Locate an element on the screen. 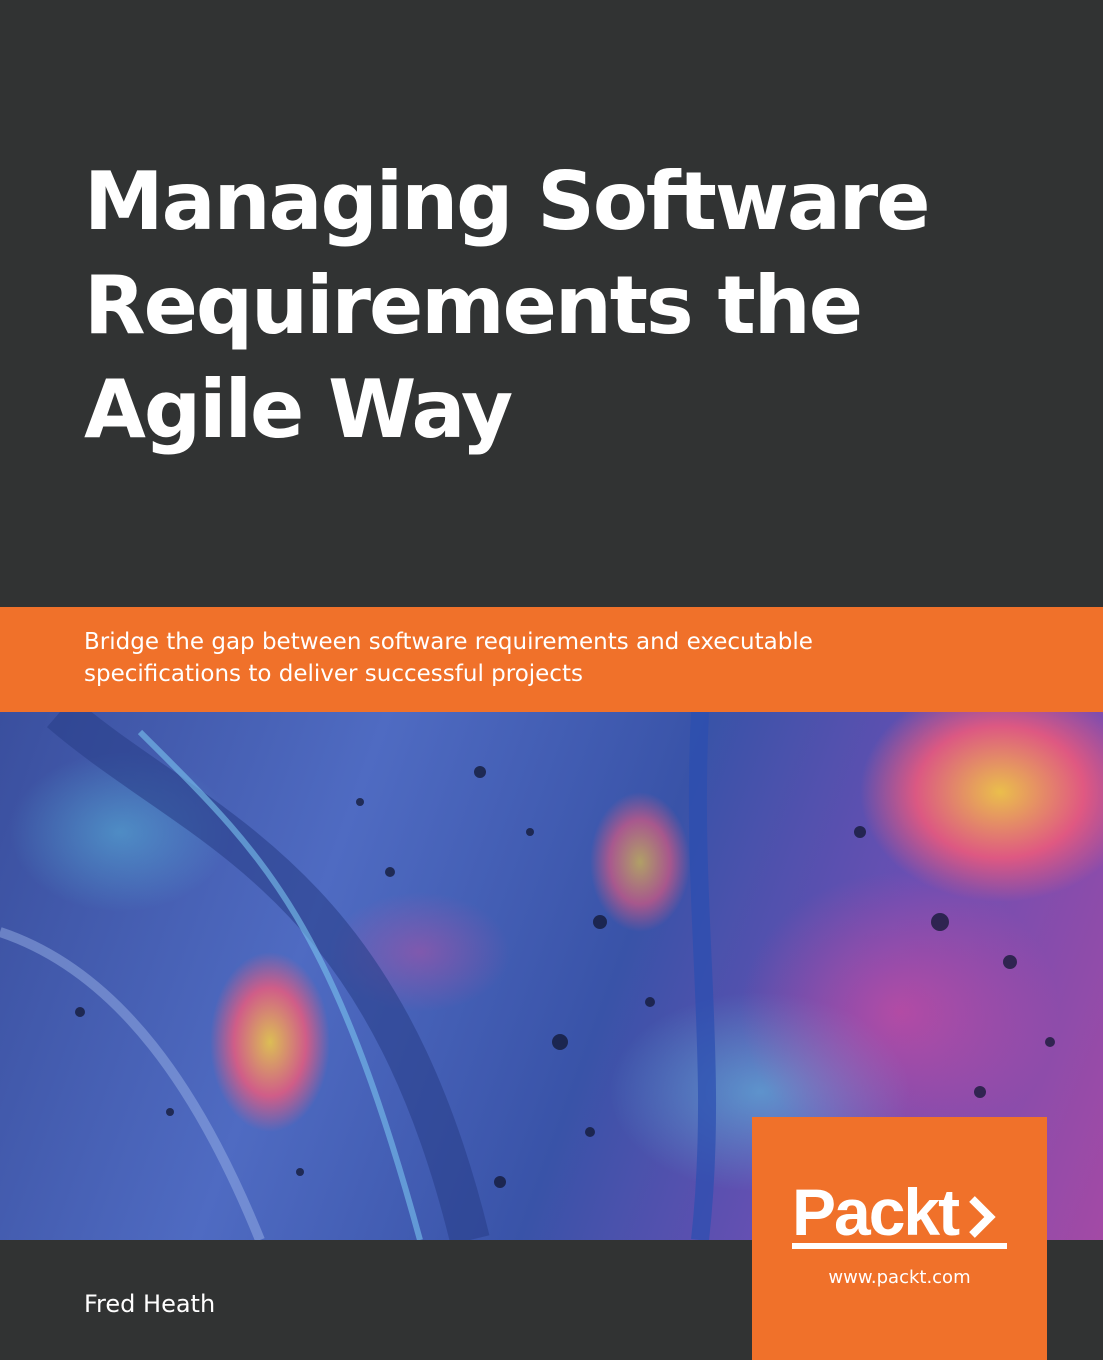  title-line-1: Managing Software is located at coordinates (507, 201).